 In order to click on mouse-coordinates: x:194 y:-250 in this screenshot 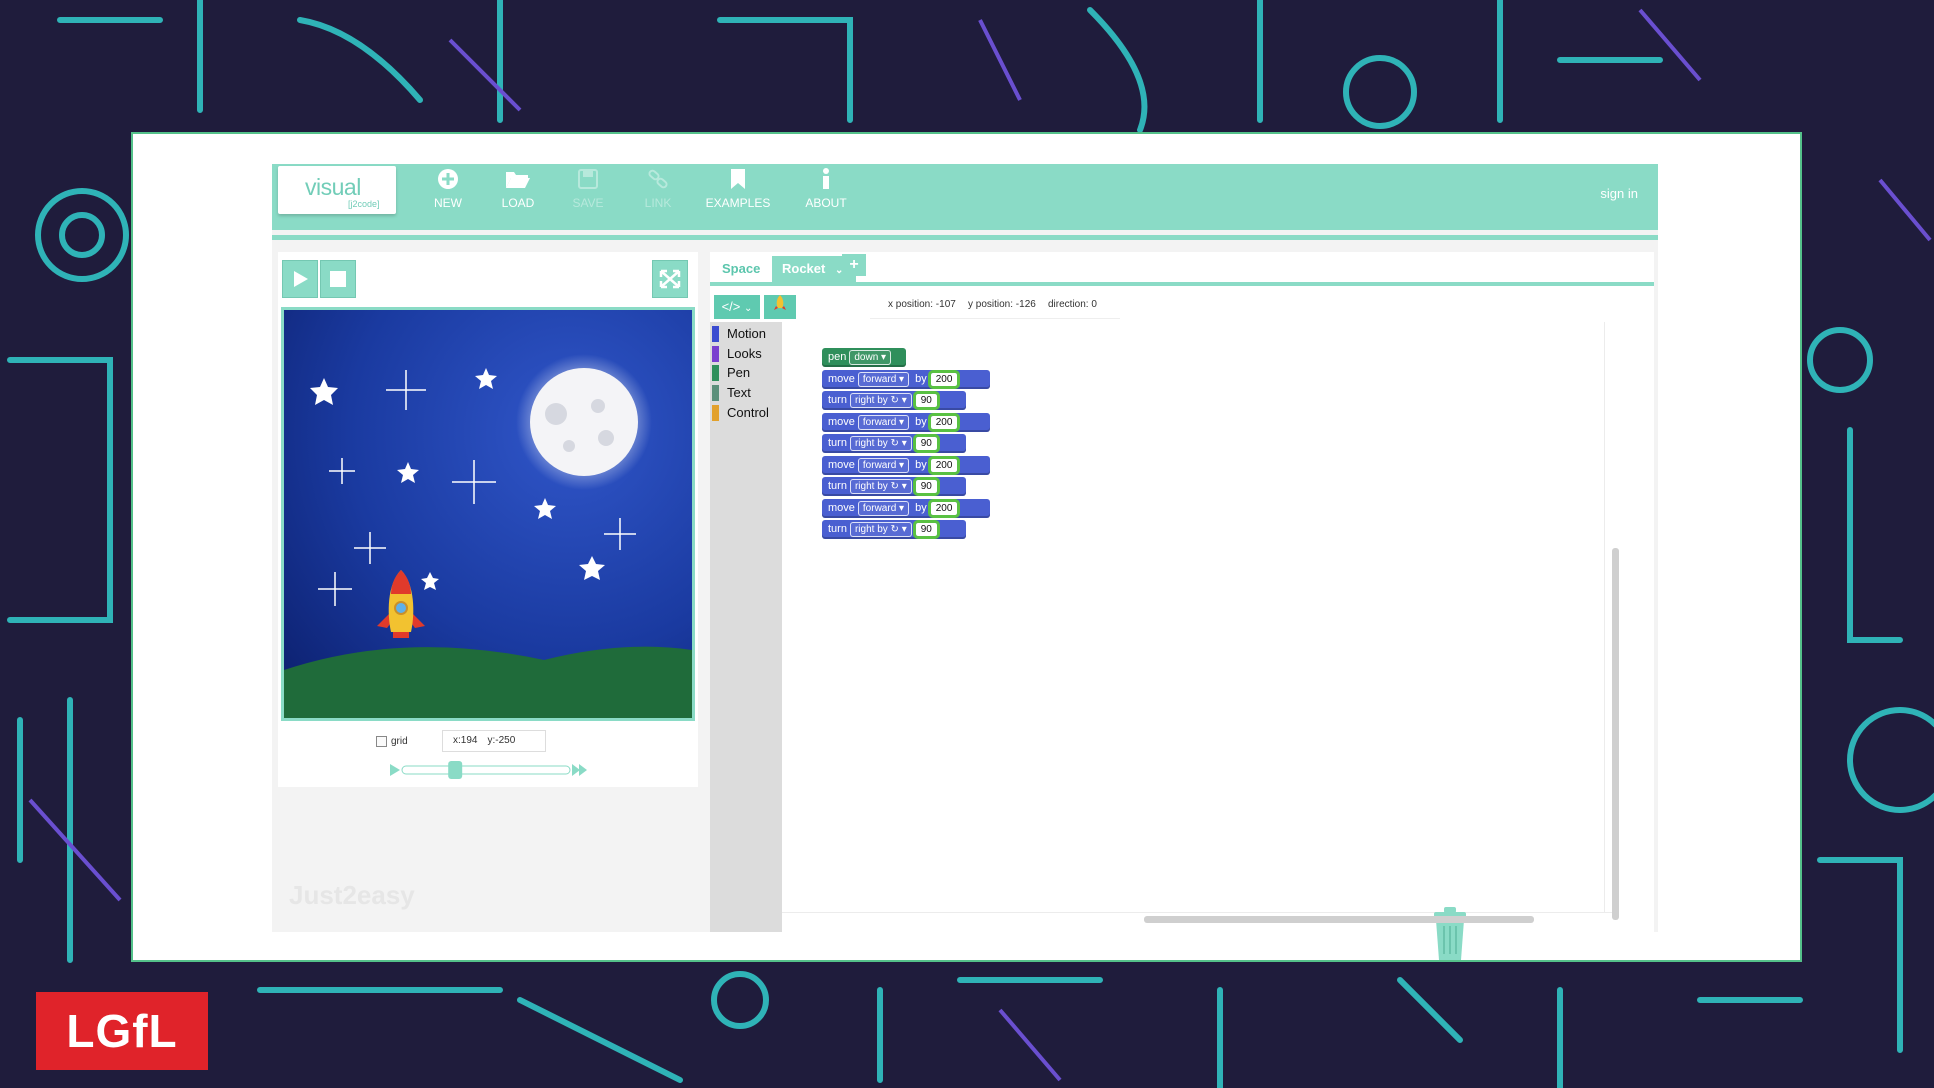, I will do `click(494, 741)`.